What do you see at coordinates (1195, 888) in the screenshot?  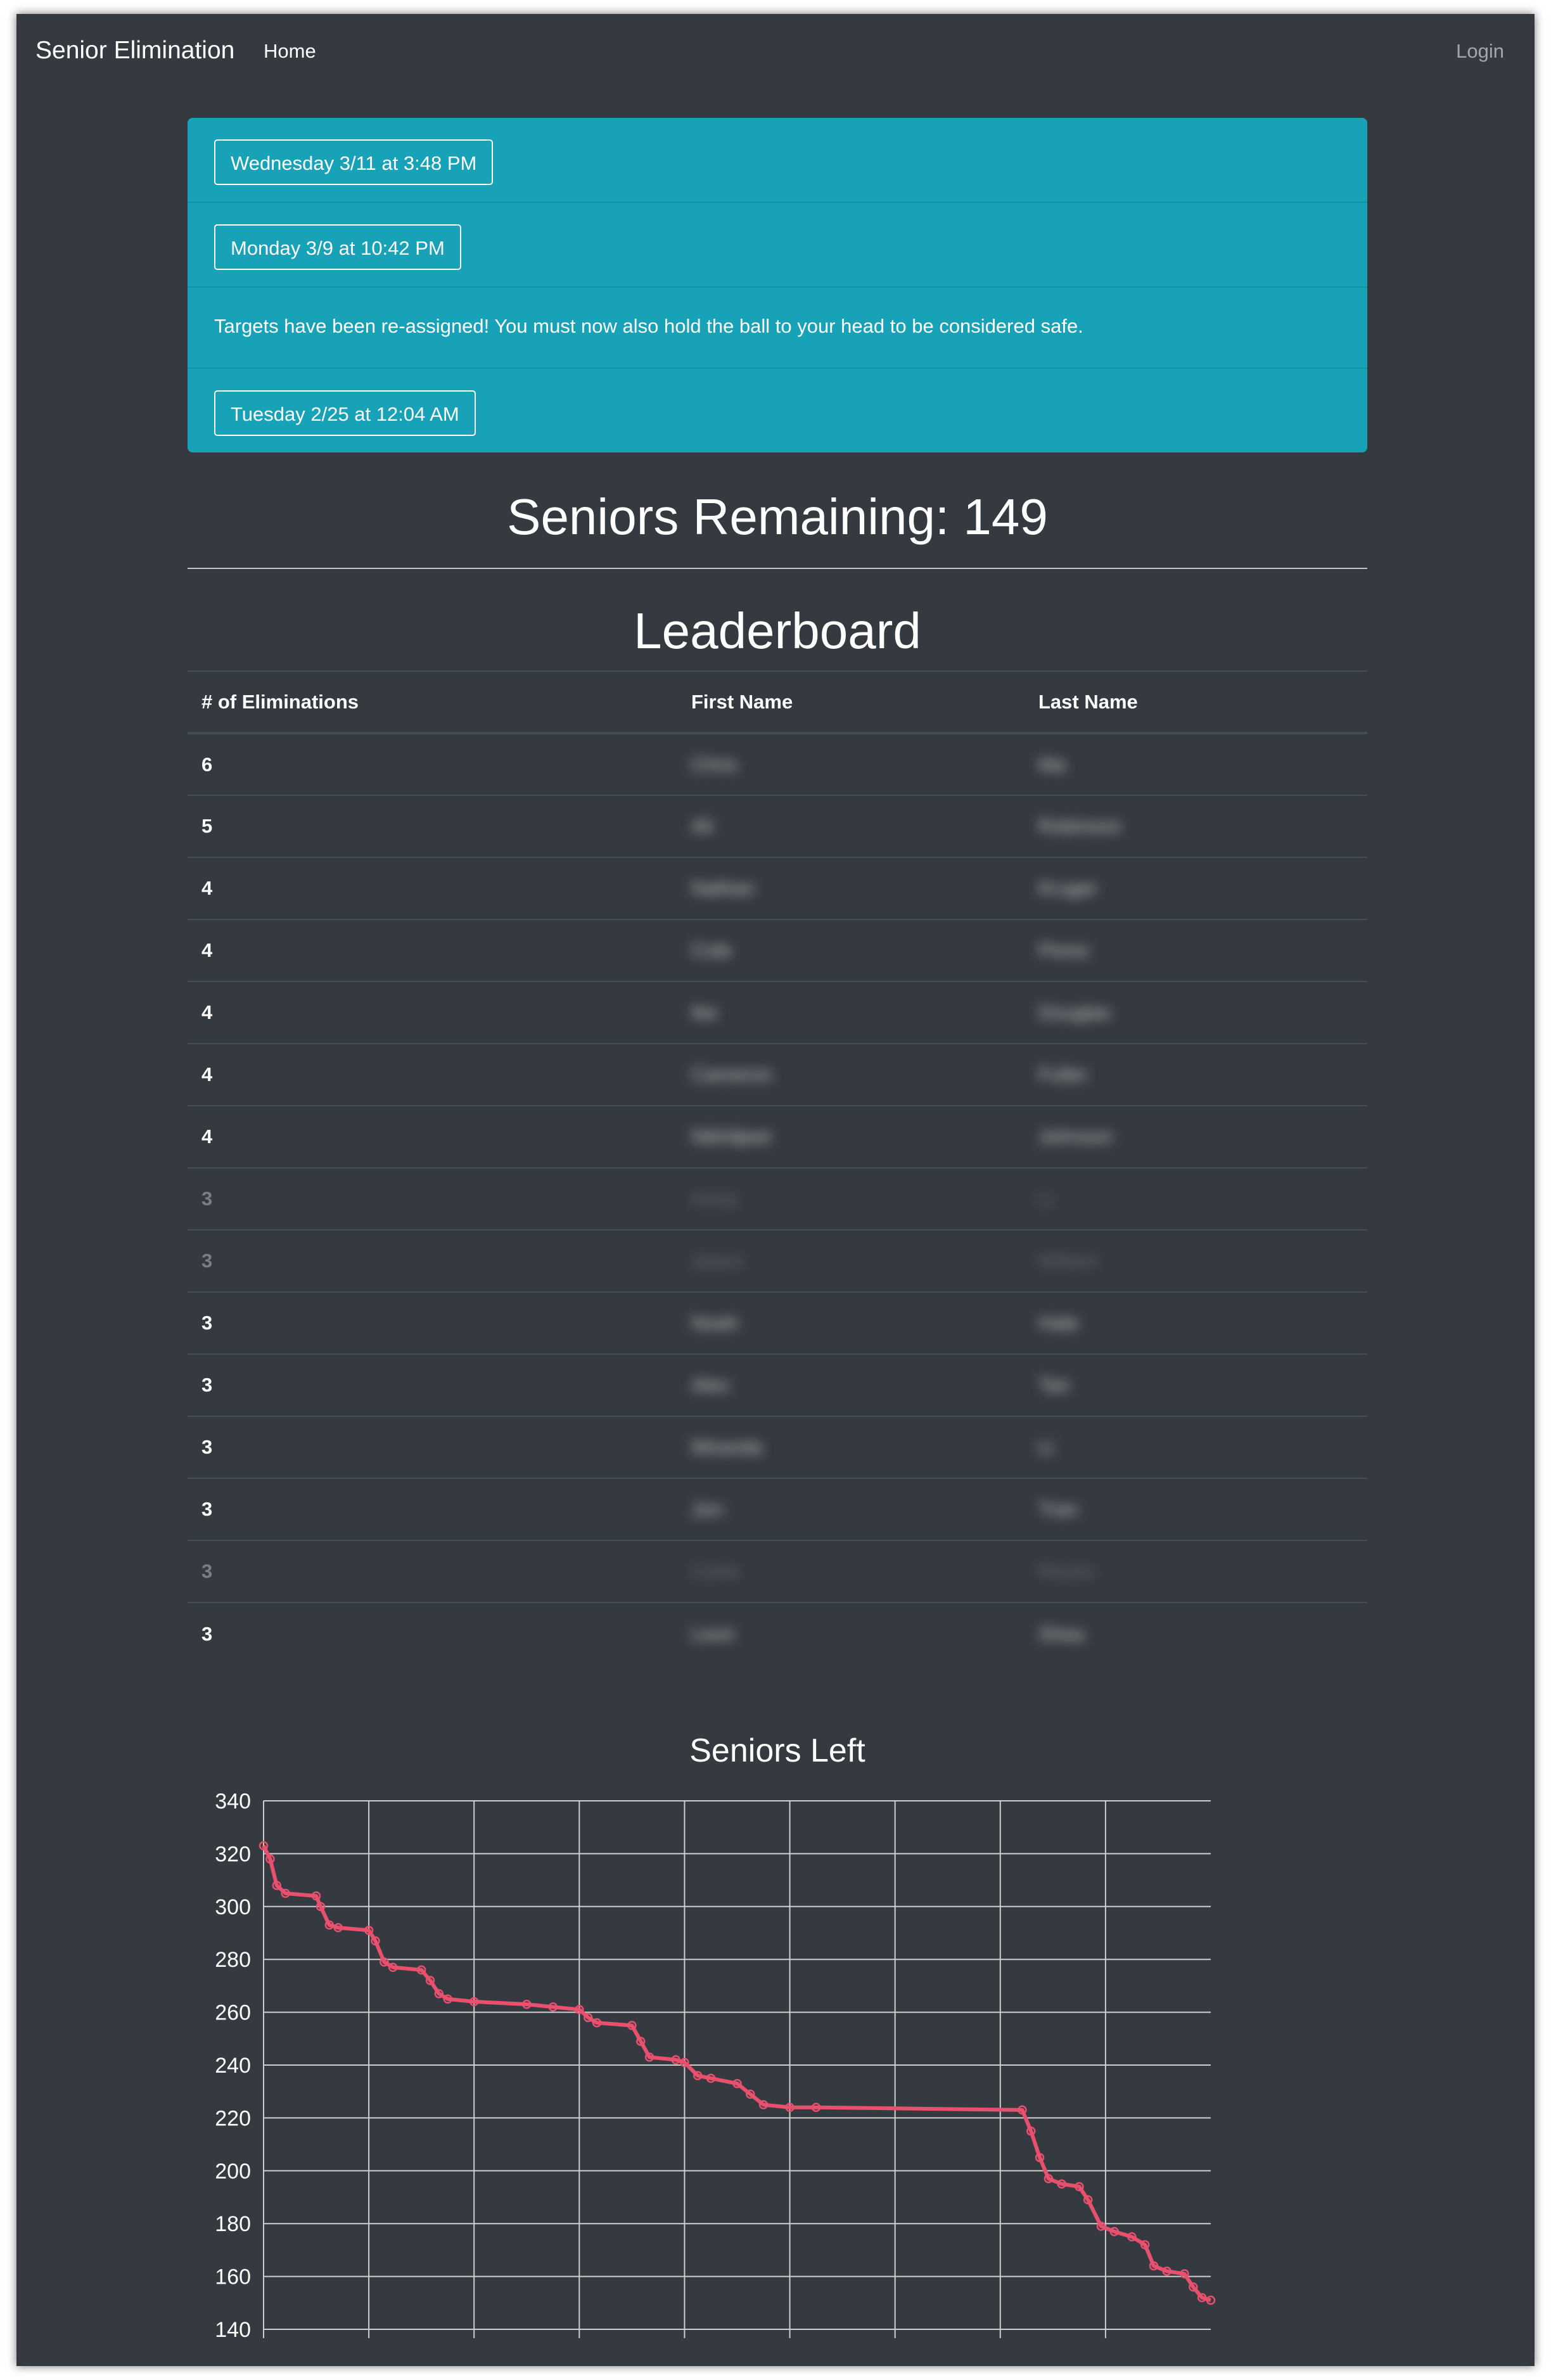 I see `cell-last-name: Kruger` at bounding box center [1195, 888].